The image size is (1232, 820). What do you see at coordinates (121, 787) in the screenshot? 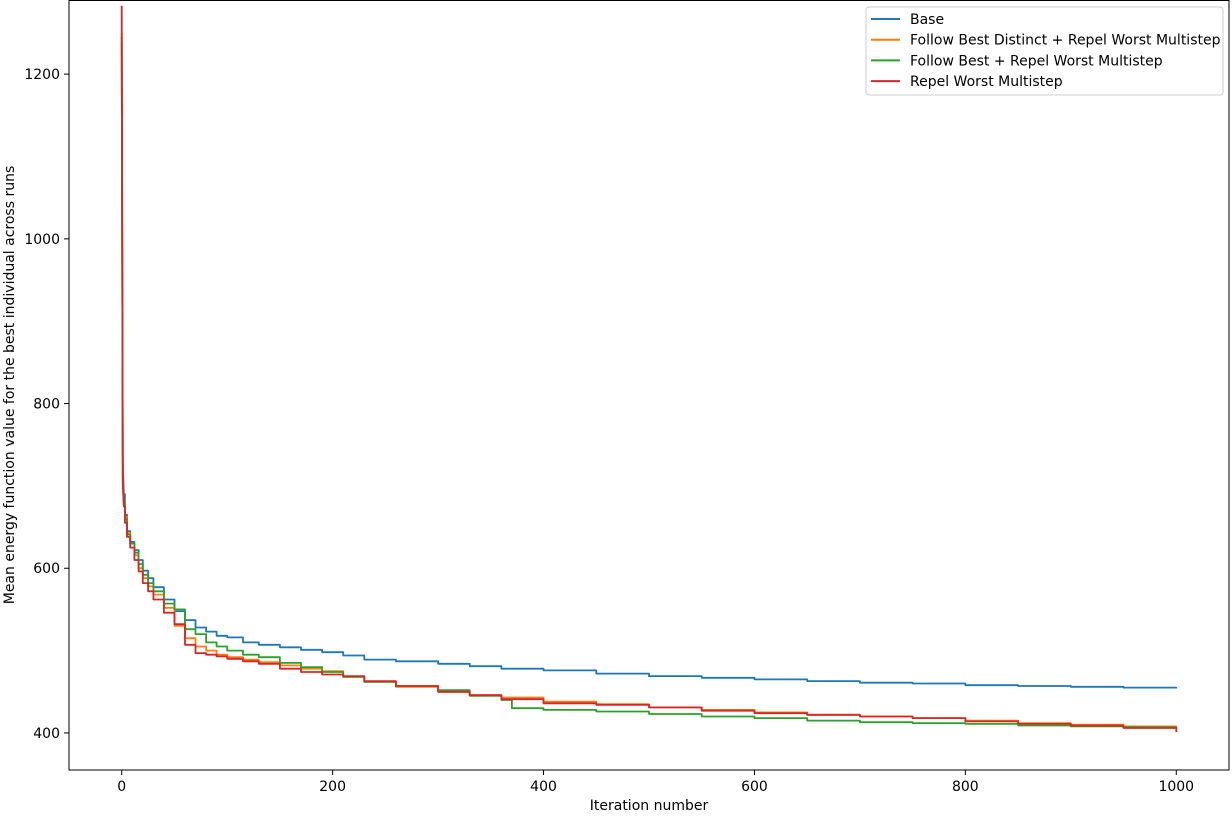
I see `x-tick-label: 0` at bounding box center [121, 787].